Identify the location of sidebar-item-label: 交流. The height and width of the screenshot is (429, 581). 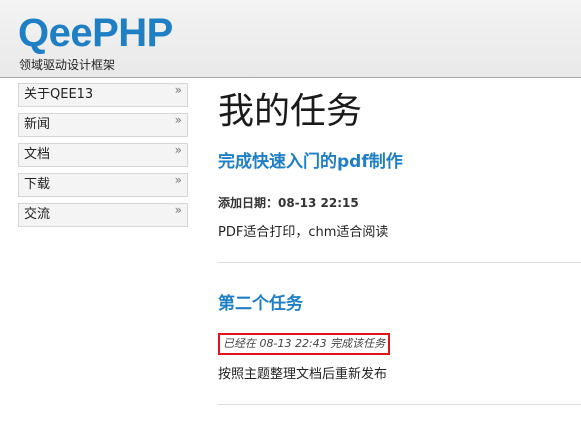
(37, 214).